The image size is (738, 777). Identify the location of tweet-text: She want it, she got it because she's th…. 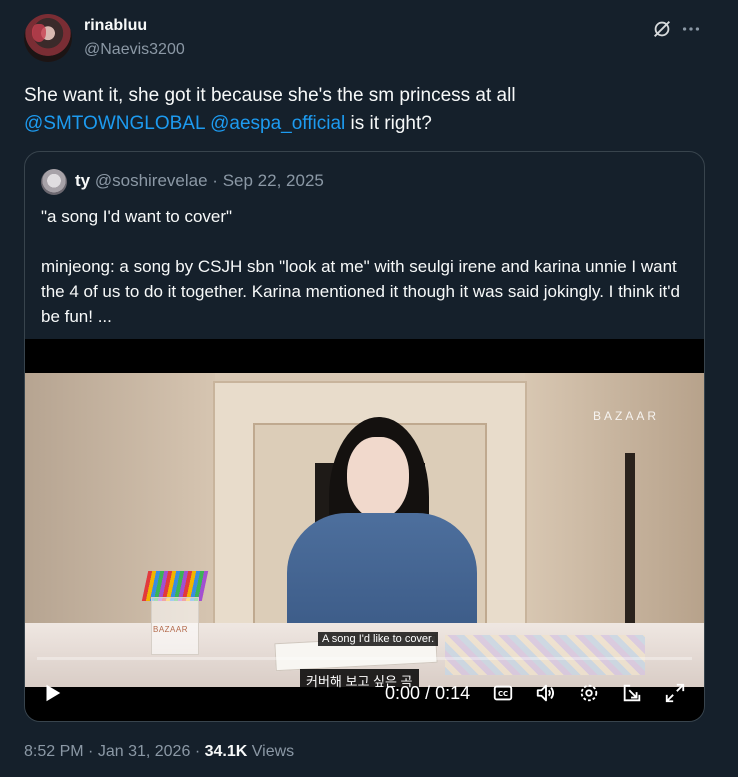
(369, 110).